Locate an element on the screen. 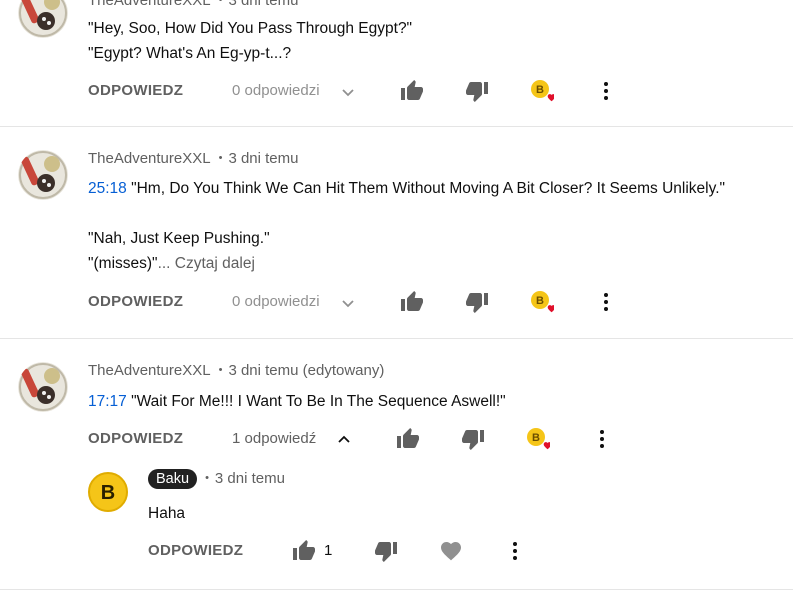  avatar-letter: B is located at coordinates (108, 493).